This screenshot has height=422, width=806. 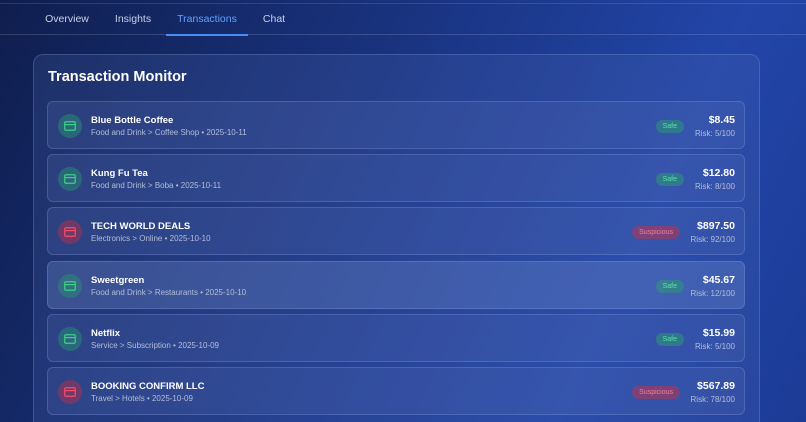 I want to click on transaction-amount: $45.67, so click(x=718, y=280).